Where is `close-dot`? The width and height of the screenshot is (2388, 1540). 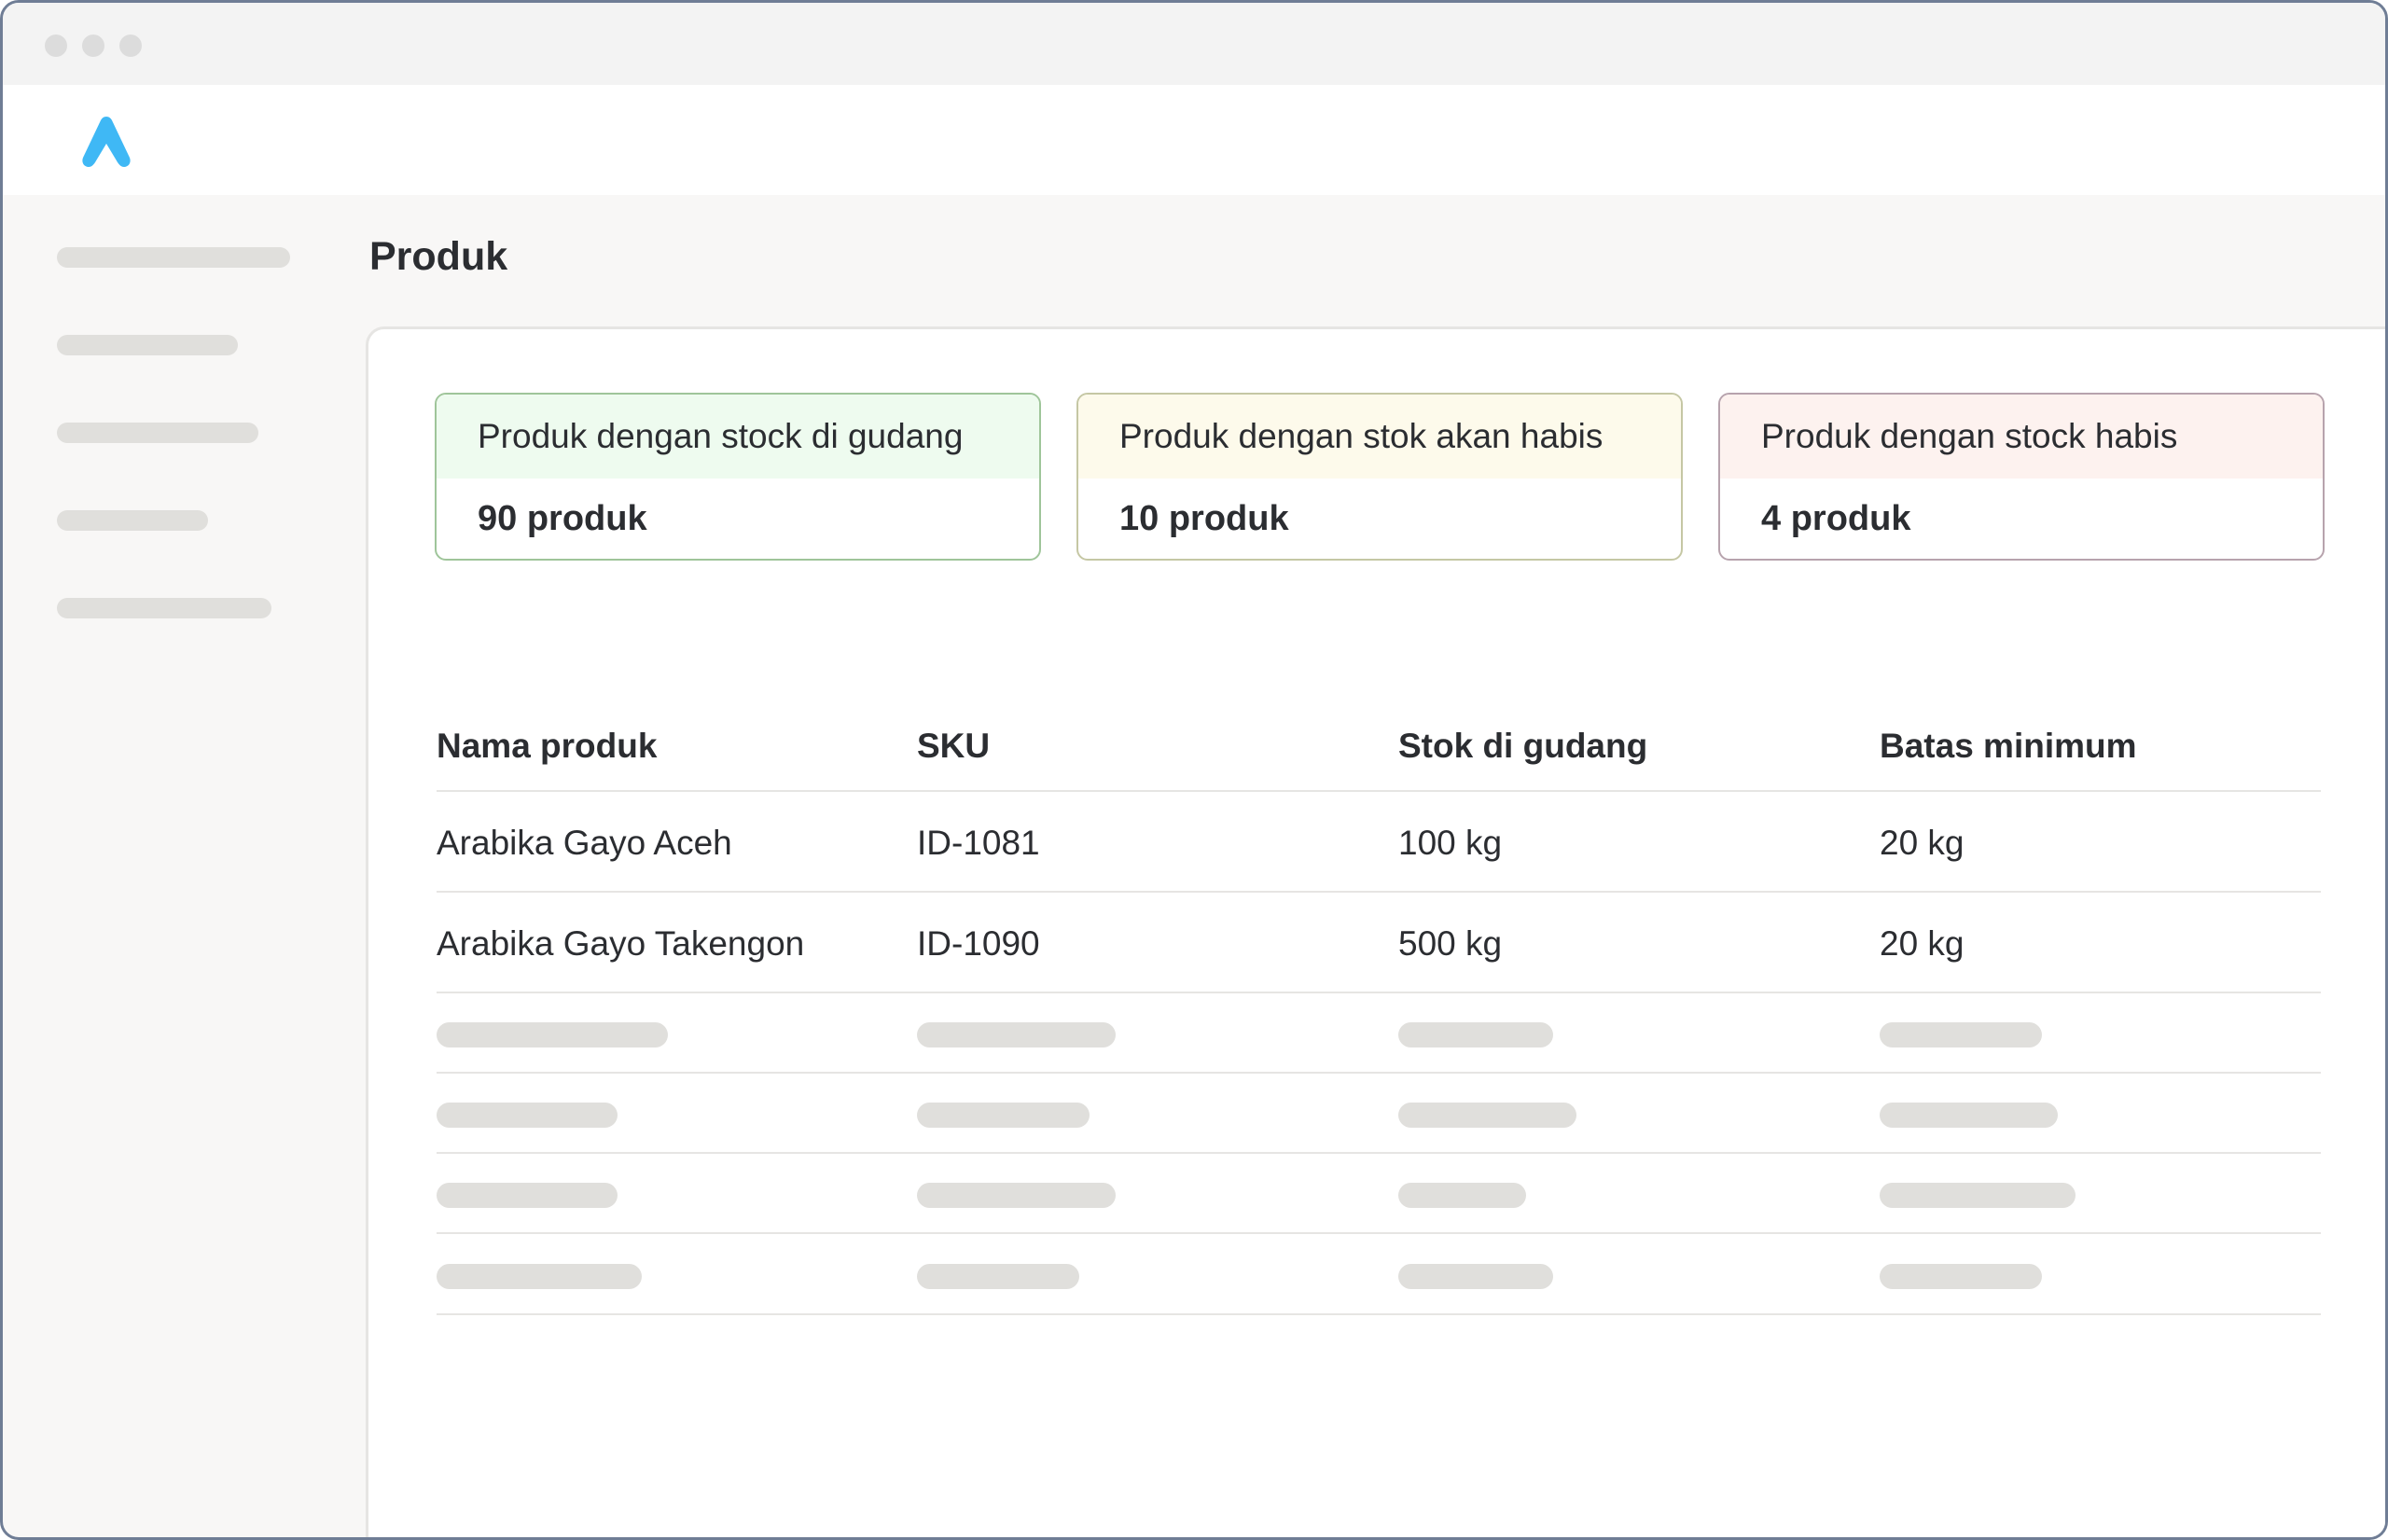 close-dot is located at coordinates (56, 46).